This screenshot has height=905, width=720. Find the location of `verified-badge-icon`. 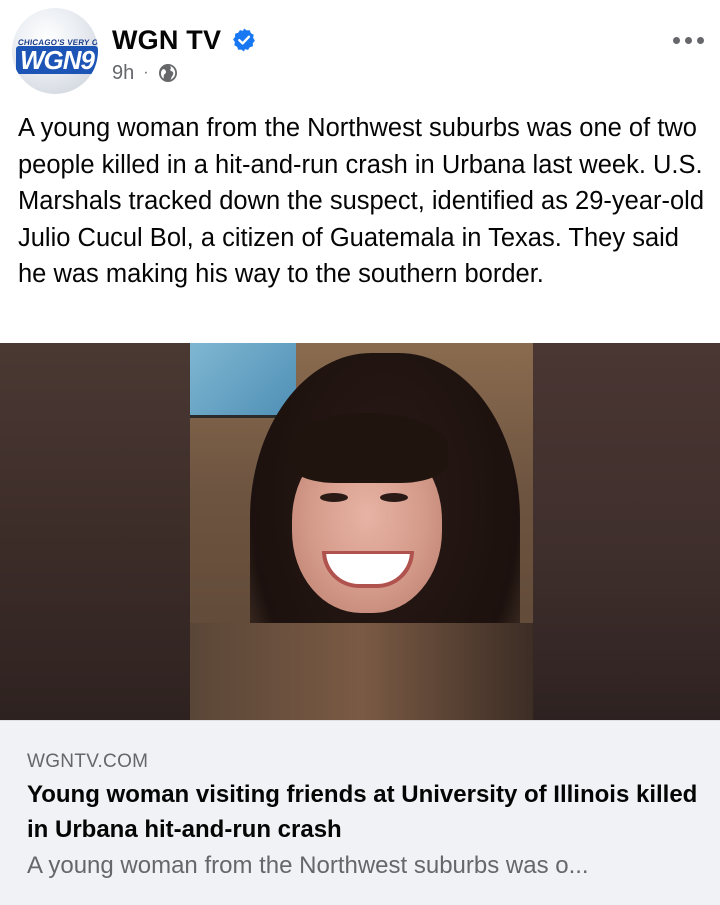

verified-badge-icon is located at coordinates (244, 40).